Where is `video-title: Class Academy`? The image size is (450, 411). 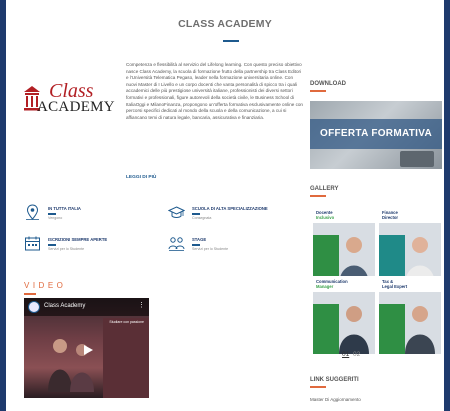
video-title: Class Academy is located at coordinates (64, 306).